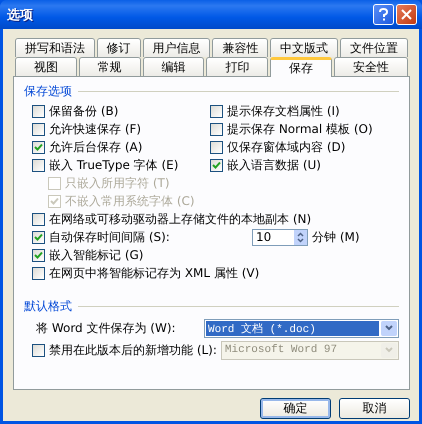 This screenshot has width=422, height=424. What do you see at coordinates (118, 47) in the screenshot?
I see `tab: 修订` at bounding box center [118, 47].